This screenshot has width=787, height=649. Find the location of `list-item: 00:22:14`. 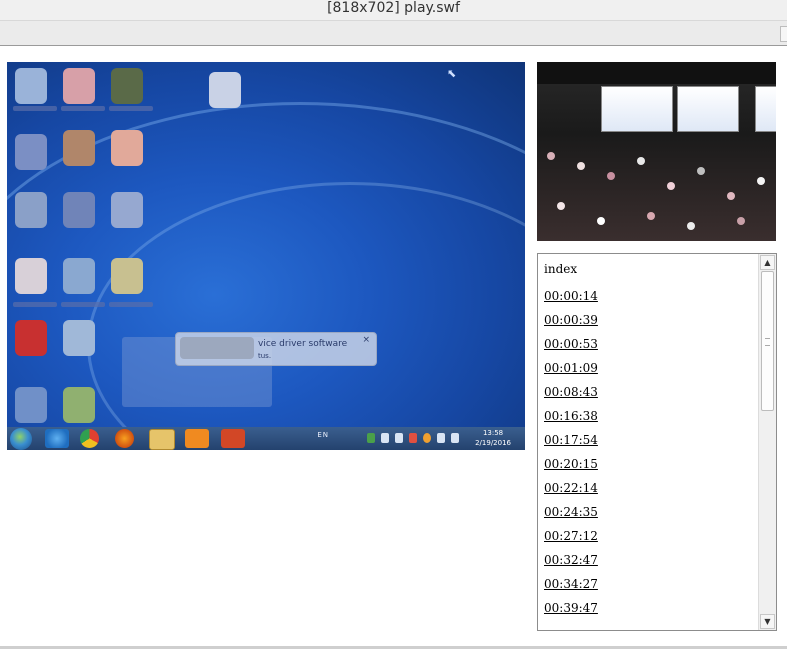

list-item: 00:22:14 is located at coordinates (571, 492).